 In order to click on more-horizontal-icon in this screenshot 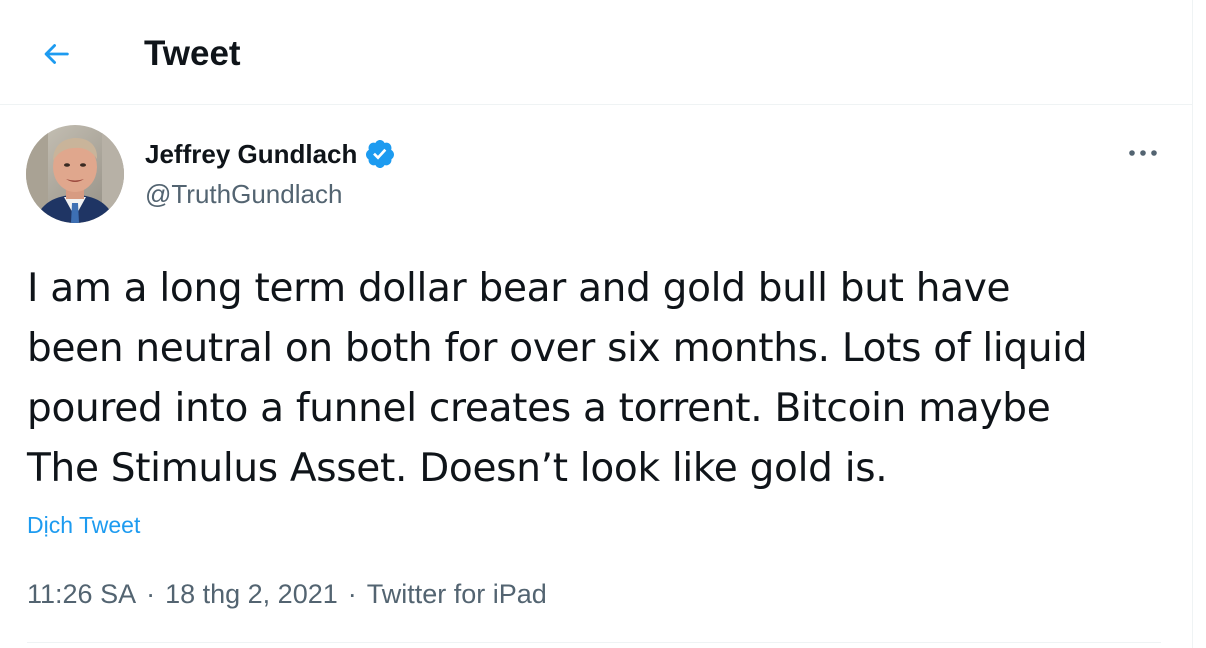, I will do `click(1143, 153)`.